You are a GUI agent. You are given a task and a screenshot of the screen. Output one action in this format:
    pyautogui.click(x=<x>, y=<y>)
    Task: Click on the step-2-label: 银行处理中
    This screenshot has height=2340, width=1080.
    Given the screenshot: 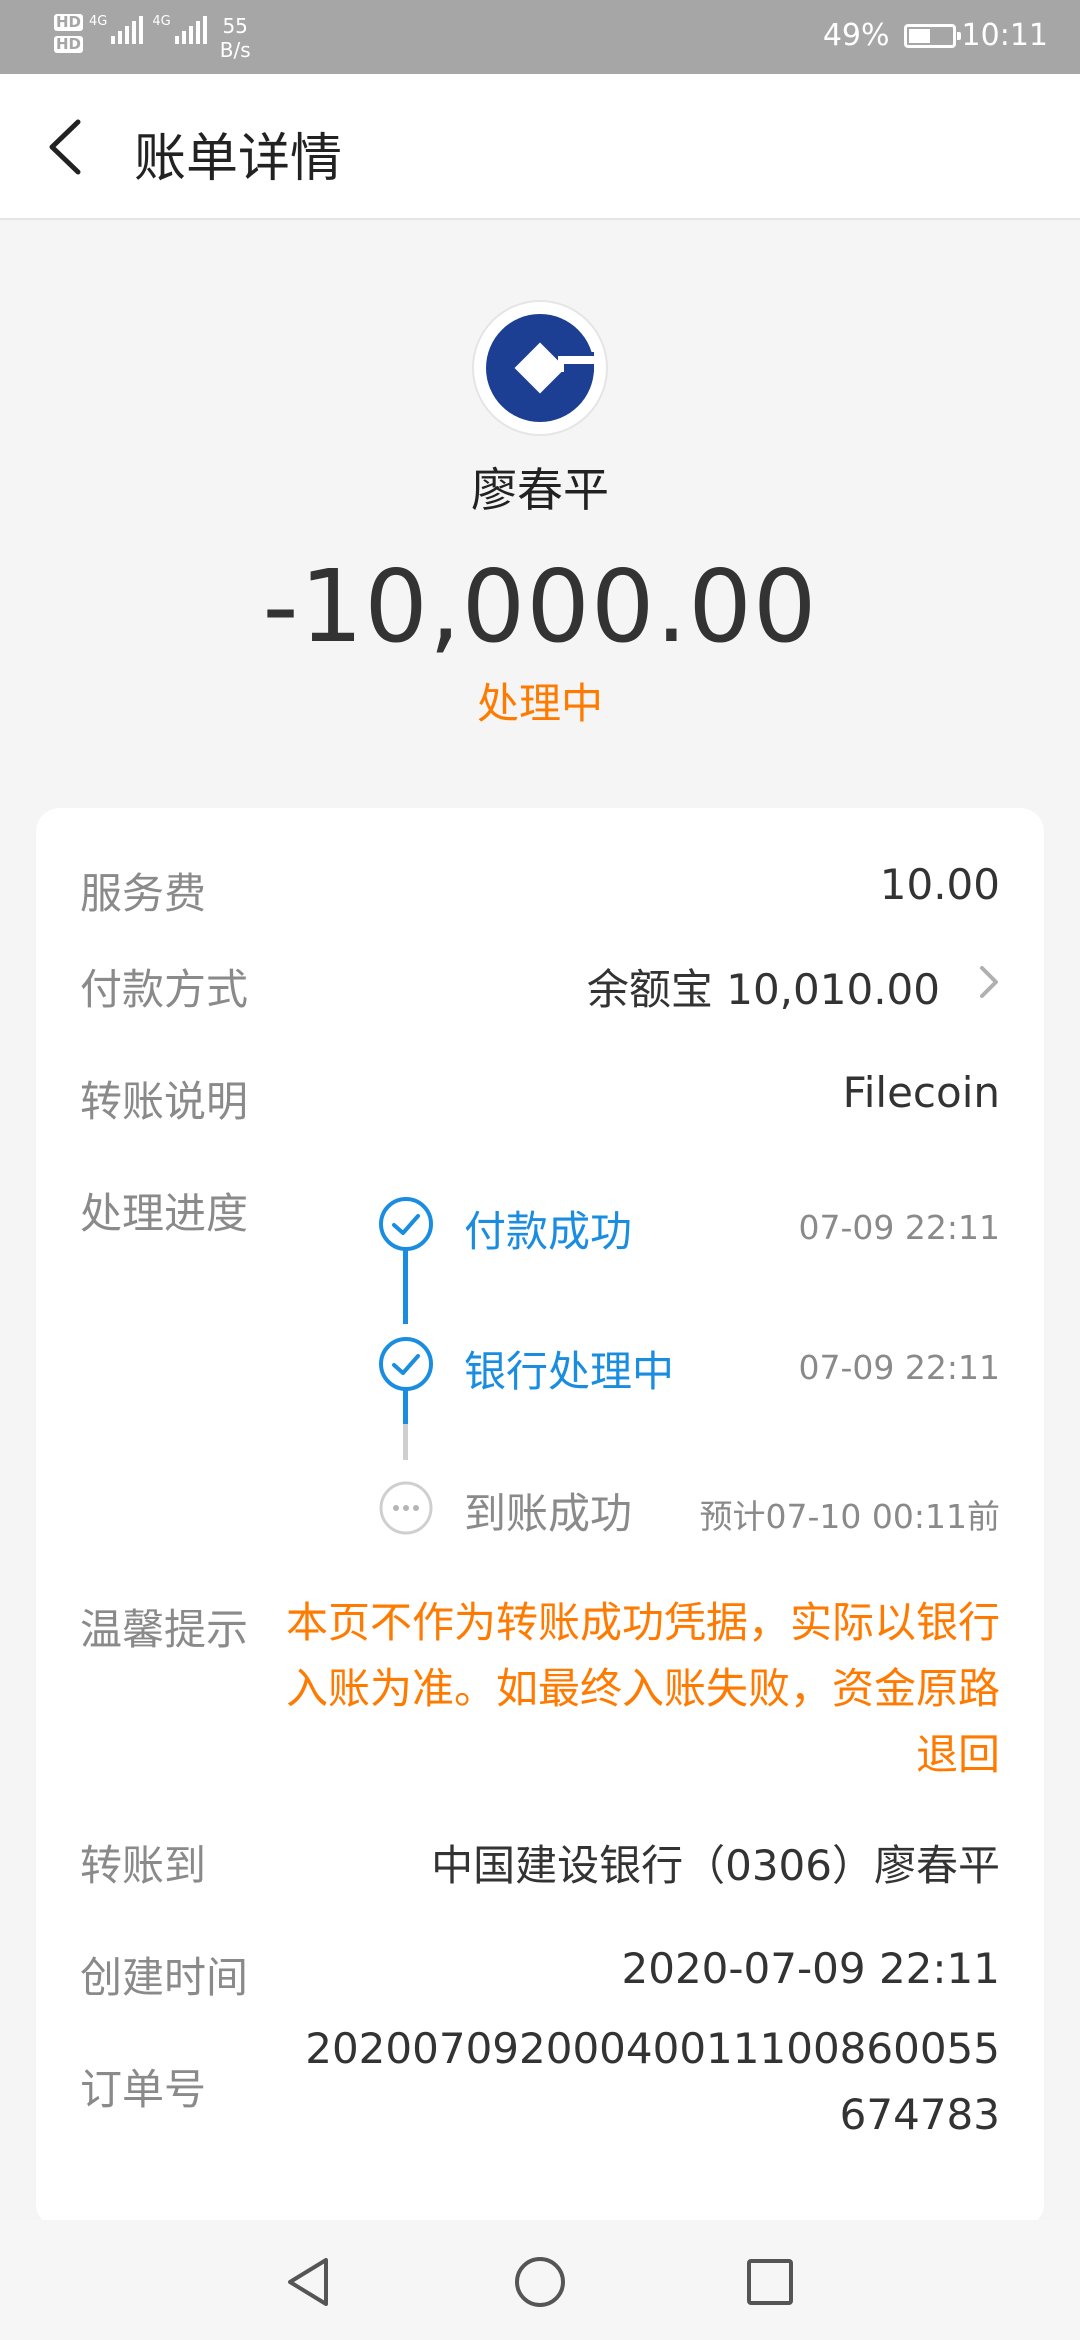 What is the action you would take?
    pyautogui.click(x=569, y=1371)
    